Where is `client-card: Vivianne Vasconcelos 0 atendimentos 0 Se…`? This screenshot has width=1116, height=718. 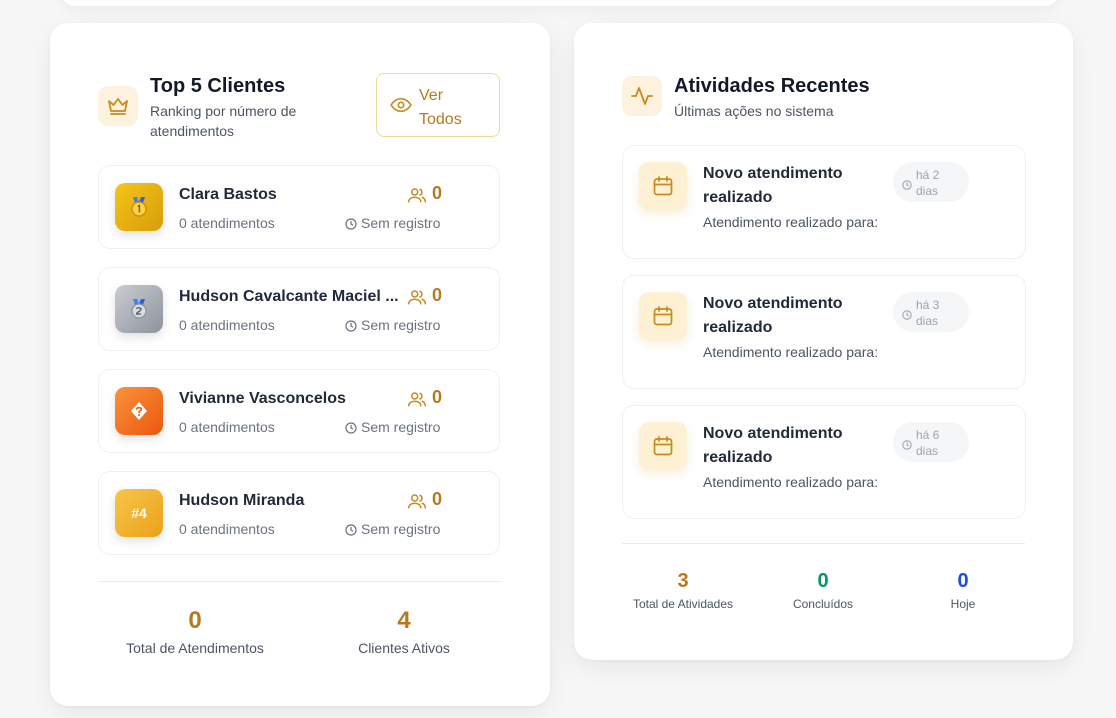
client-card: Vivianne Vasconcelos 0 atendimentos 0 Se… is located at coordinates (299, 411).